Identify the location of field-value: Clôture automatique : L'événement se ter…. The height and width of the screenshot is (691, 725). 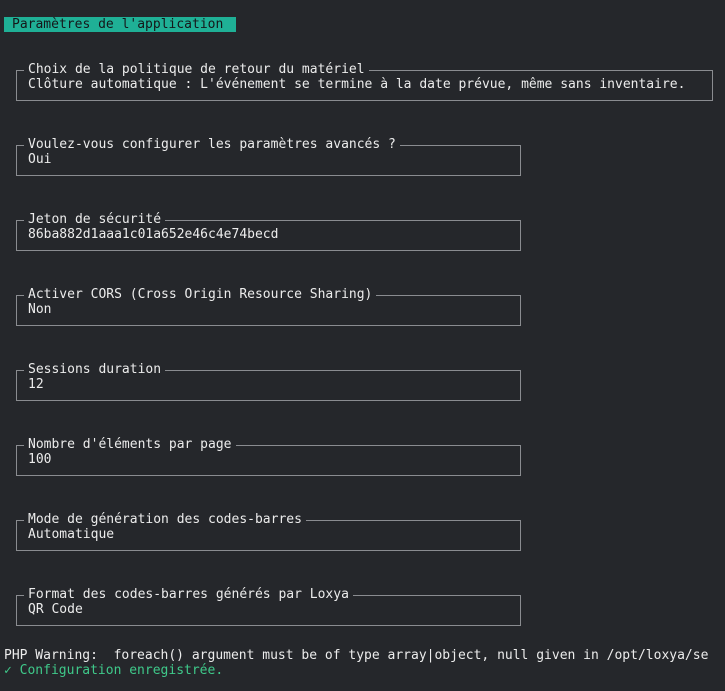
(357, 84).